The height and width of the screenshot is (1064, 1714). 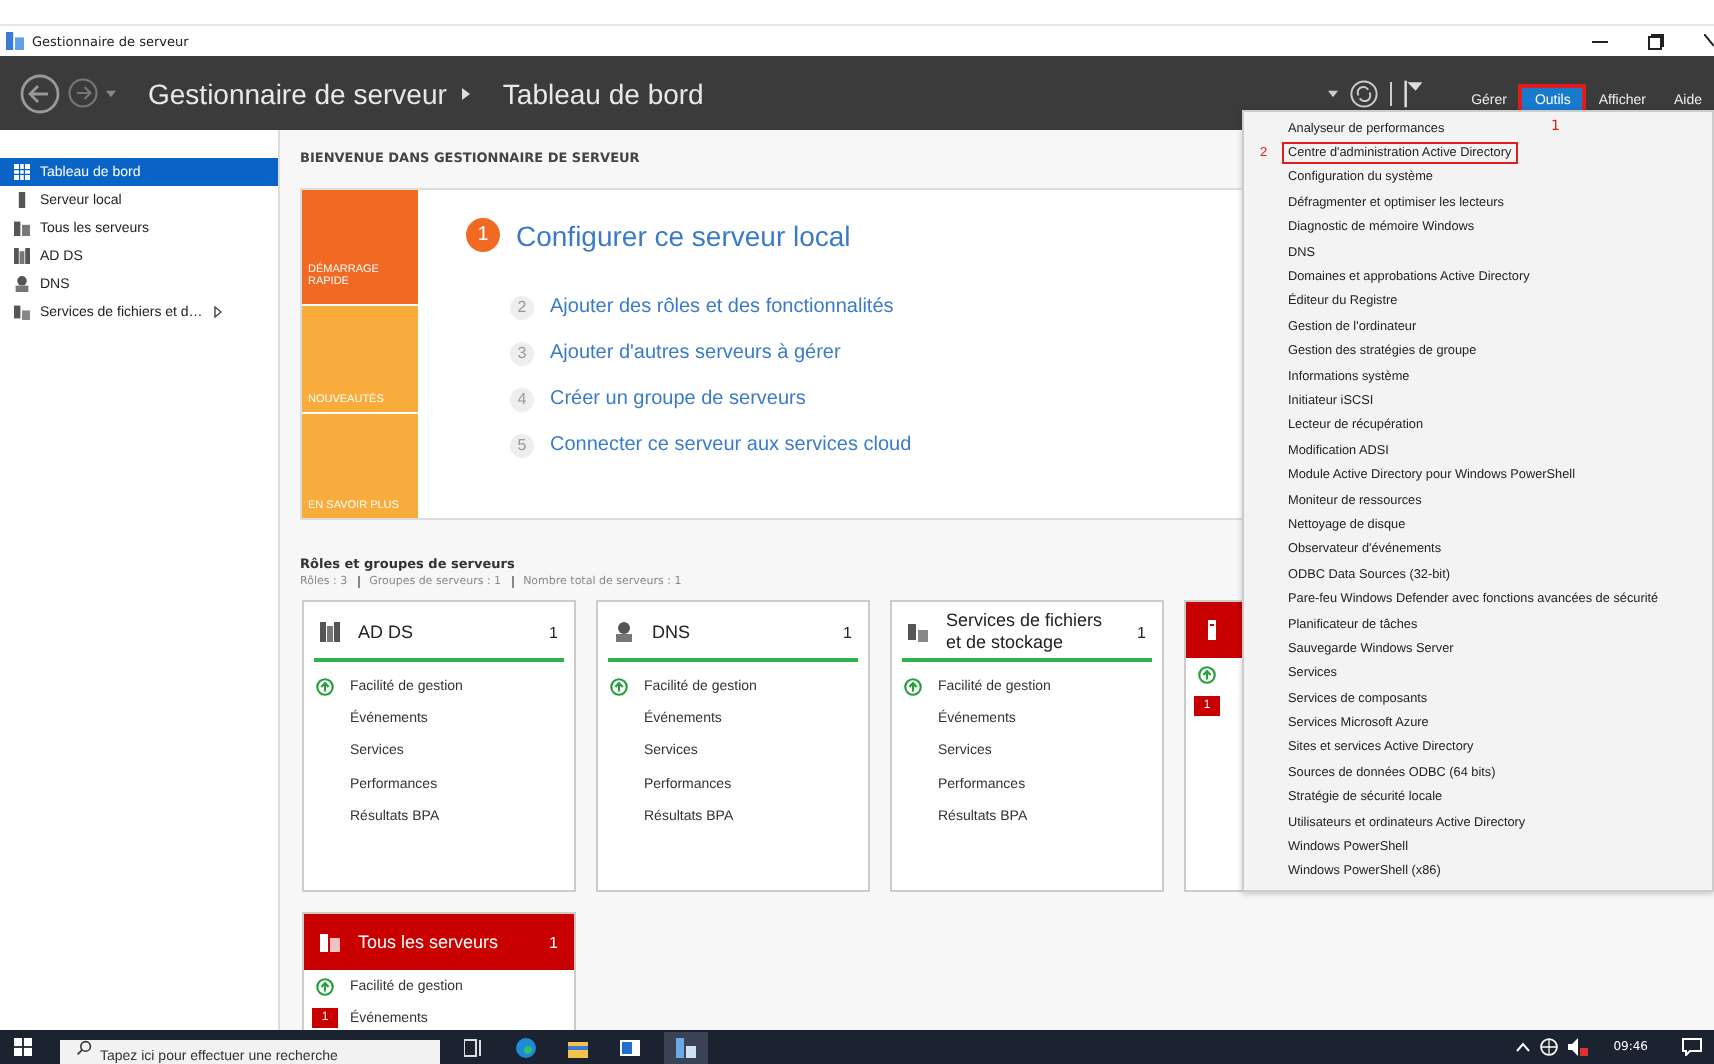 What do you see at coordinates (672, 632) in the screenshot?
I see `card-title: DNS` at bounding box center [672, 632].